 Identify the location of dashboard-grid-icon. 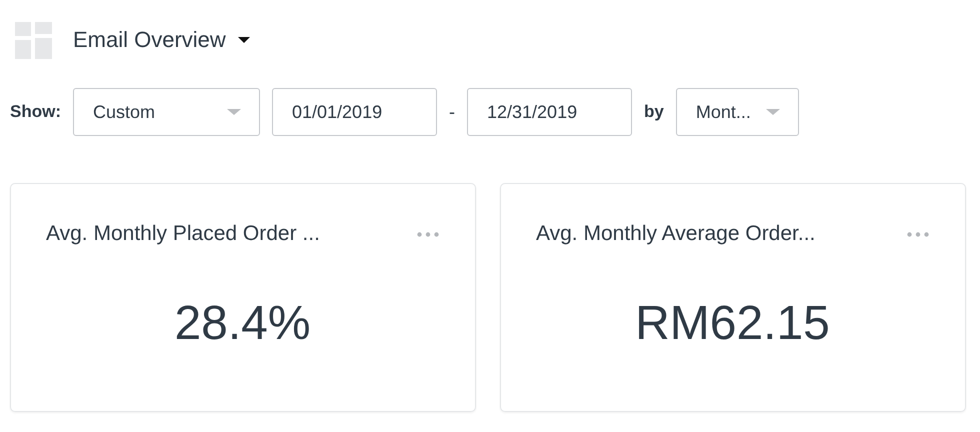
(33, 40).